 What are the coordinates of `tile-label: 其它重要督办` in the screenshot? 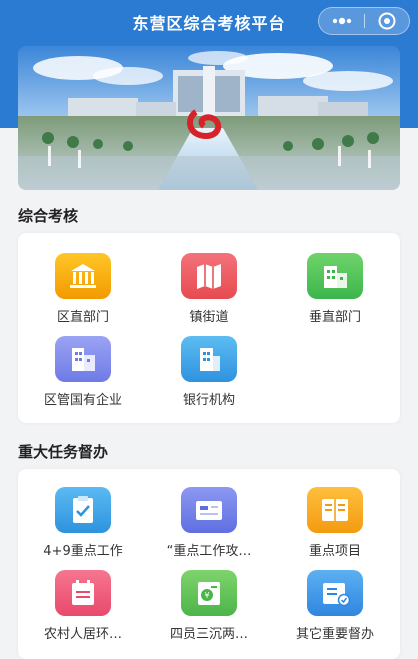 It's located at (334, 634).